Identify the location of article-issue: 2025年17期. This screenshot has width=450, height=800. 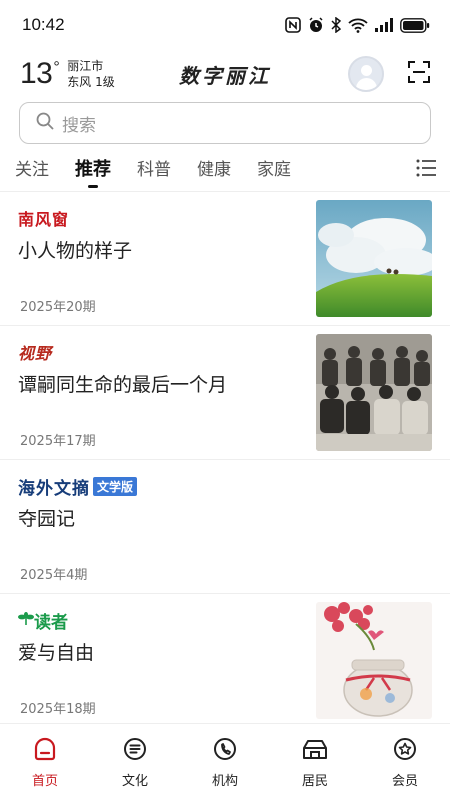
(58, 441).